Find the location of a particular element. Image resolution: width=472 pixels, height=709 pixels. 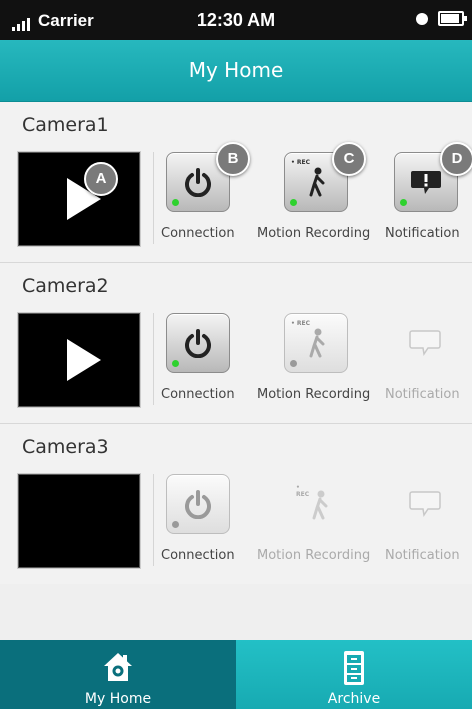

motion-recording-toggle: • REC is located at coordinates (316, 343).